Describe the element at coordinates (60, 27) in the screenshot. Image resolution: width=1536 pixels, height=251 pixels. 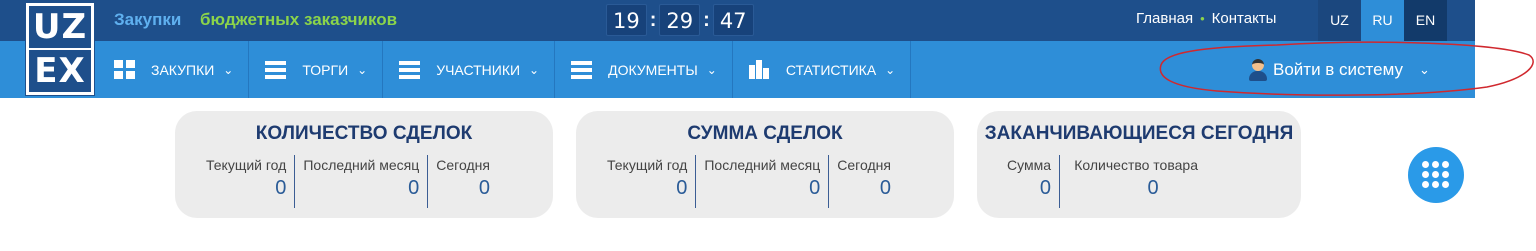
I see `logo-line-1: UZ` at that location.